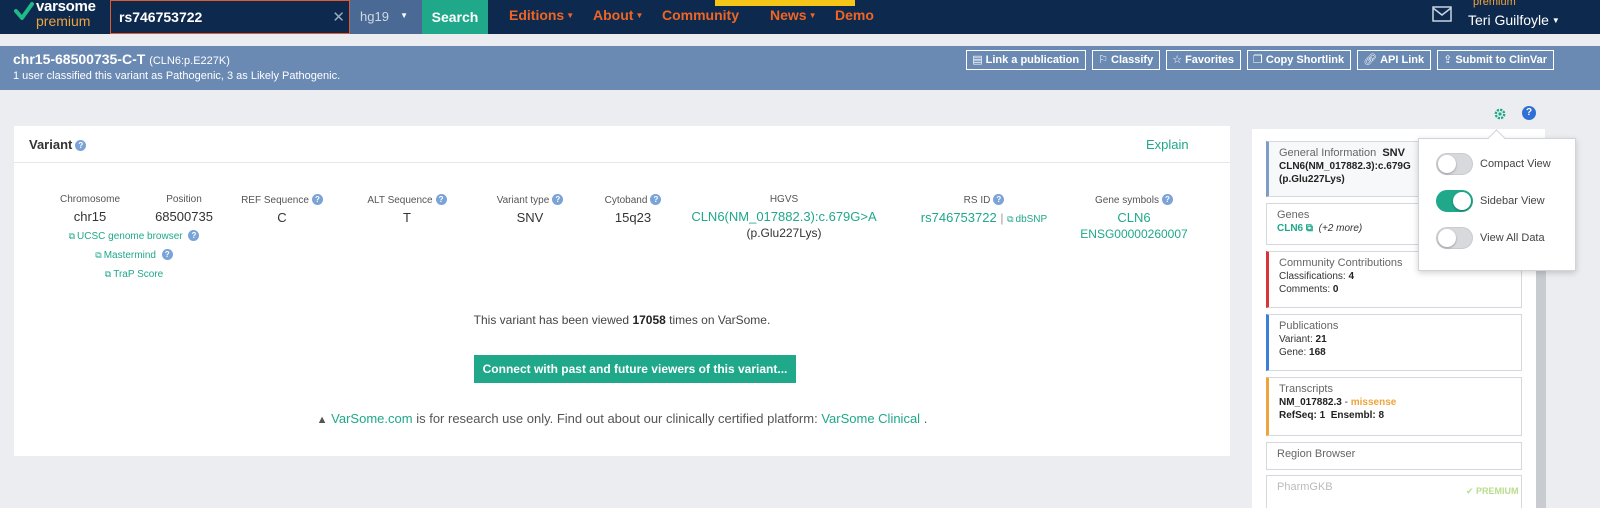 This screenshot has width=1600, height=508. What do you see at coordinates (1506, 239) in the screenshot?
I see `view-all-data-option: View All Data` at bounding box center [1506, 239].